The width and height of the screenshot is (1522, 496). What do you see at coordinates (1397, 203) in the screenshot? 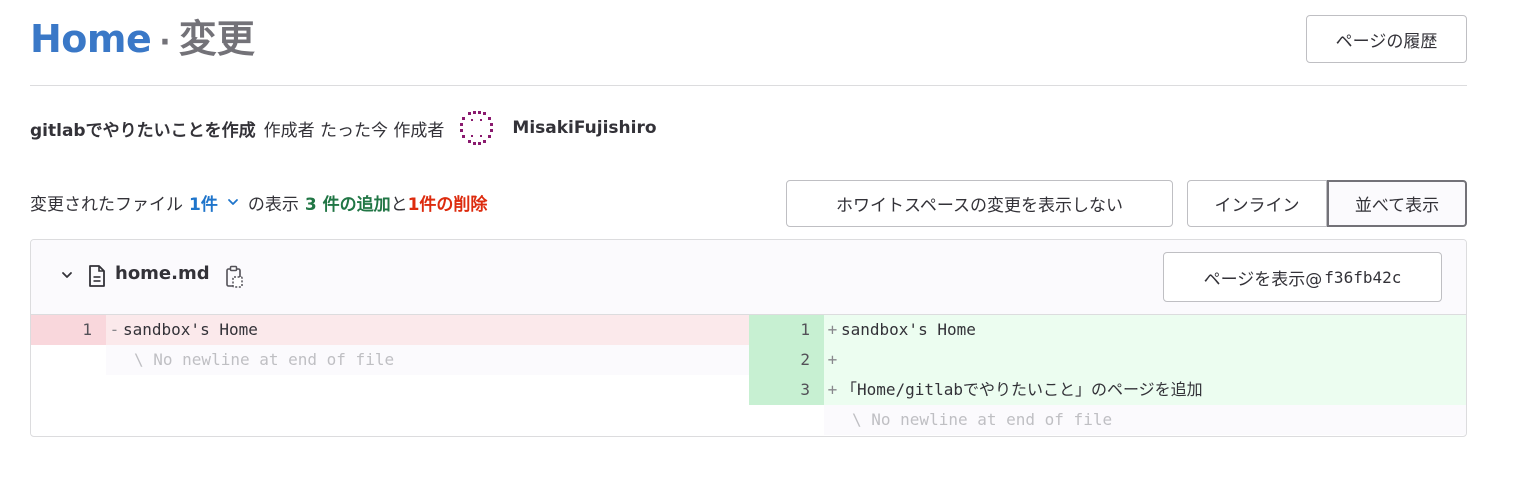
I see `parallel-view-button: 並べて表示` at bounding box center [1397, 203].